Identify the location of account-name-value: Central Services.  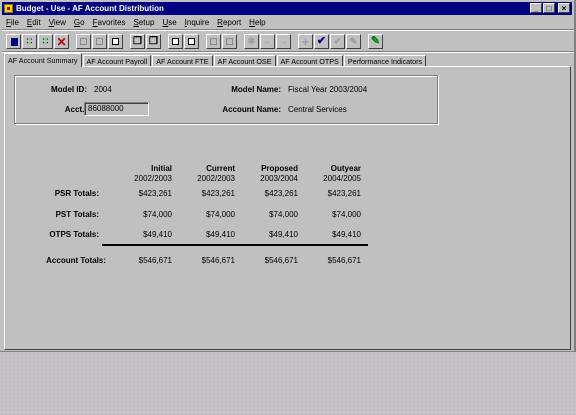
(317, 109).